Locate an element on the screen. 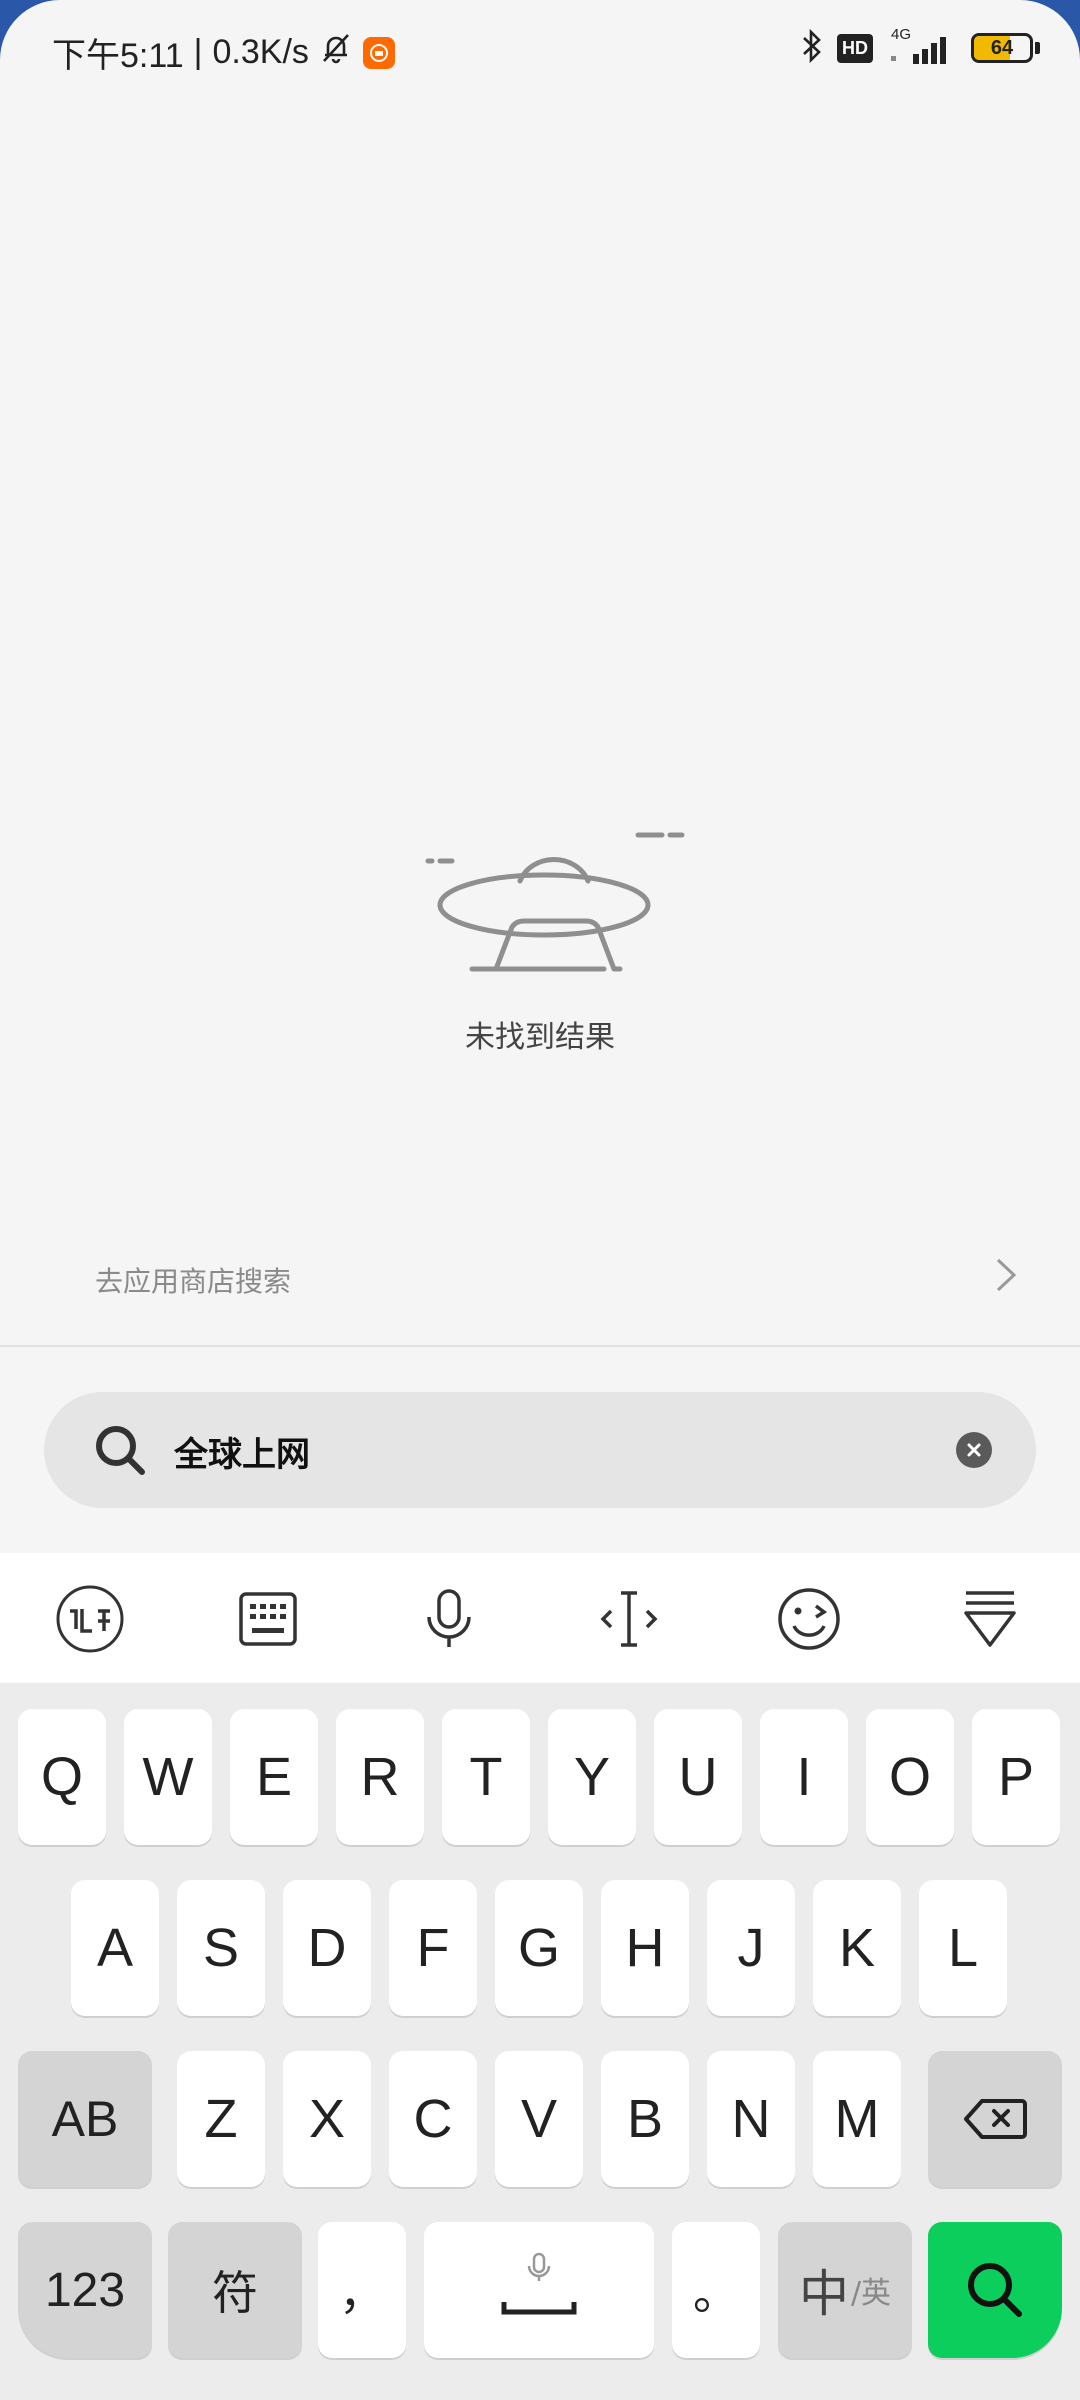  microphone-icon is located at coordinates (449, 1619).